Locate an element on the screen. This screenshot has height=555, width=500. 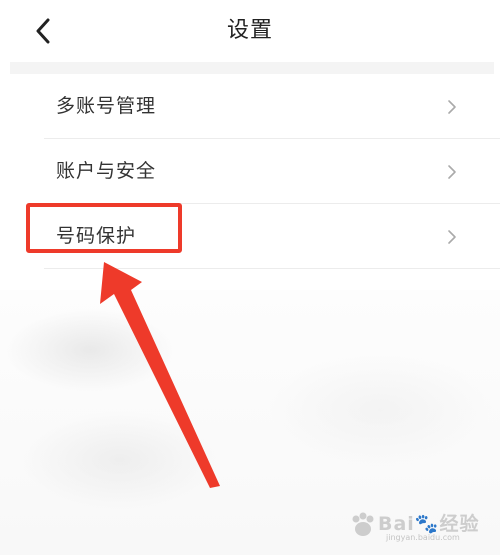
watermark: Bai🐾经验 jingyan.baidu.com is located at coordinates (412, 527).